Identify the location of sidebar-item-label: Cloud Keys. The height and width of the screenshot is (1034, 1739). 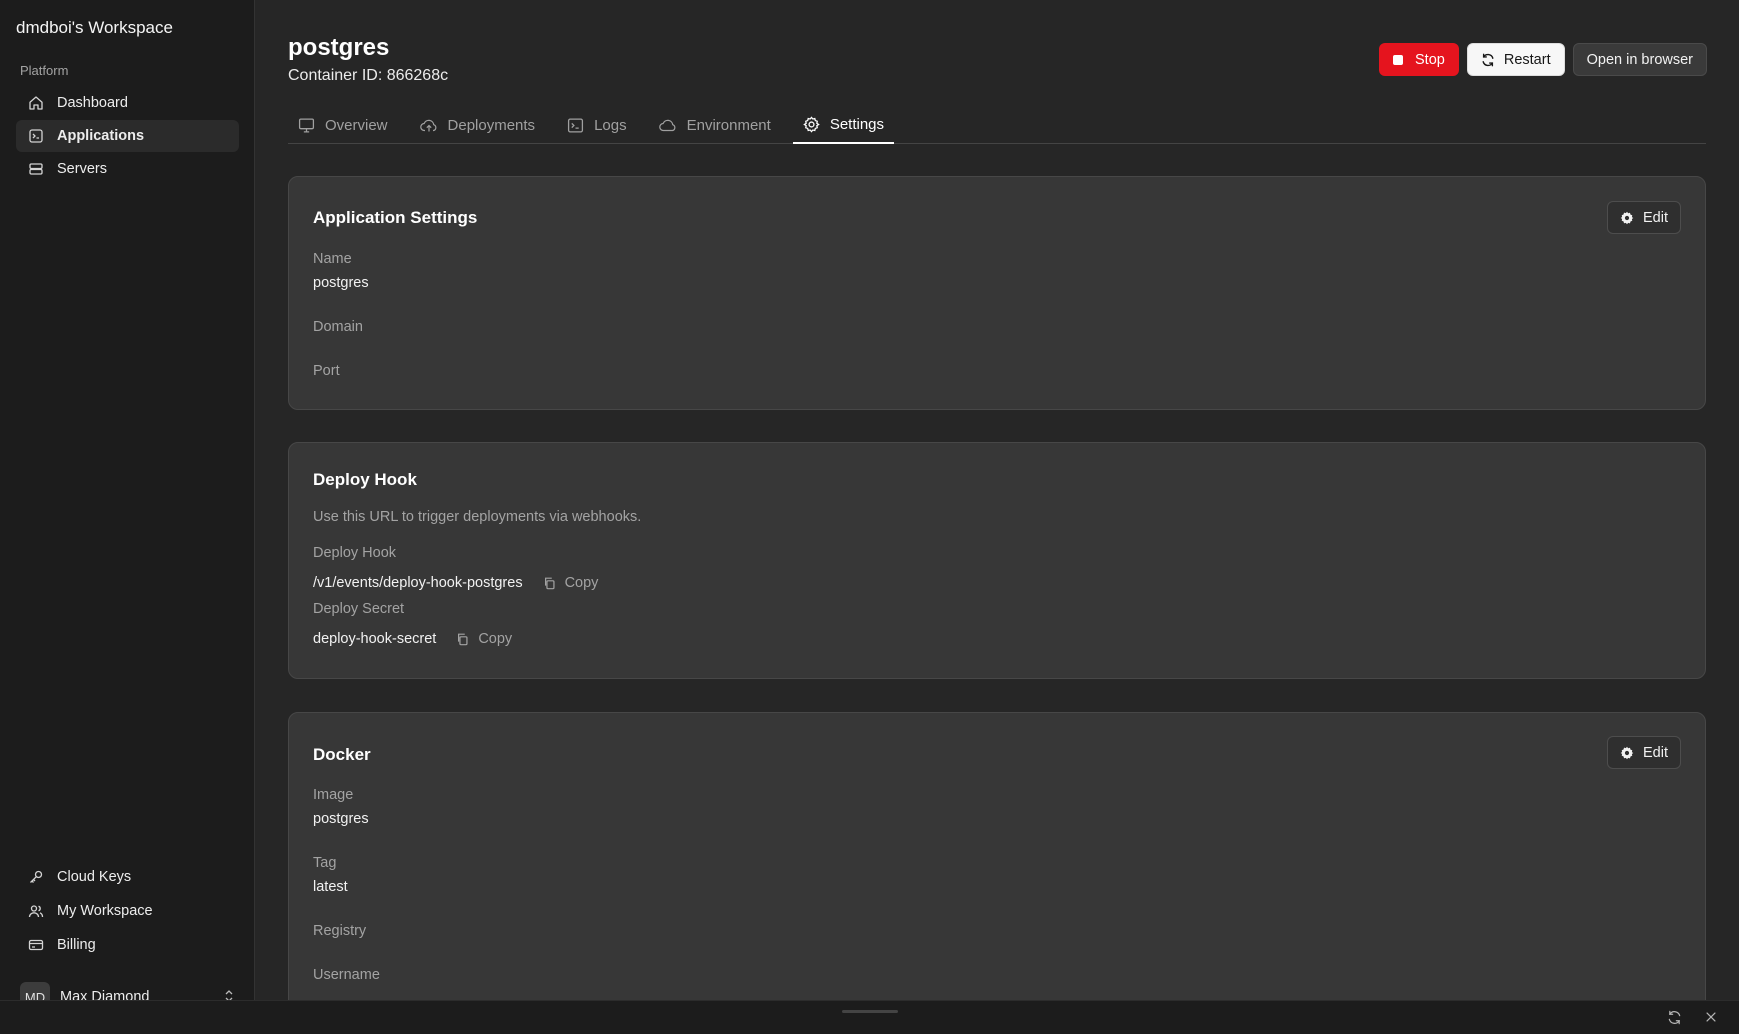
(94, 876).